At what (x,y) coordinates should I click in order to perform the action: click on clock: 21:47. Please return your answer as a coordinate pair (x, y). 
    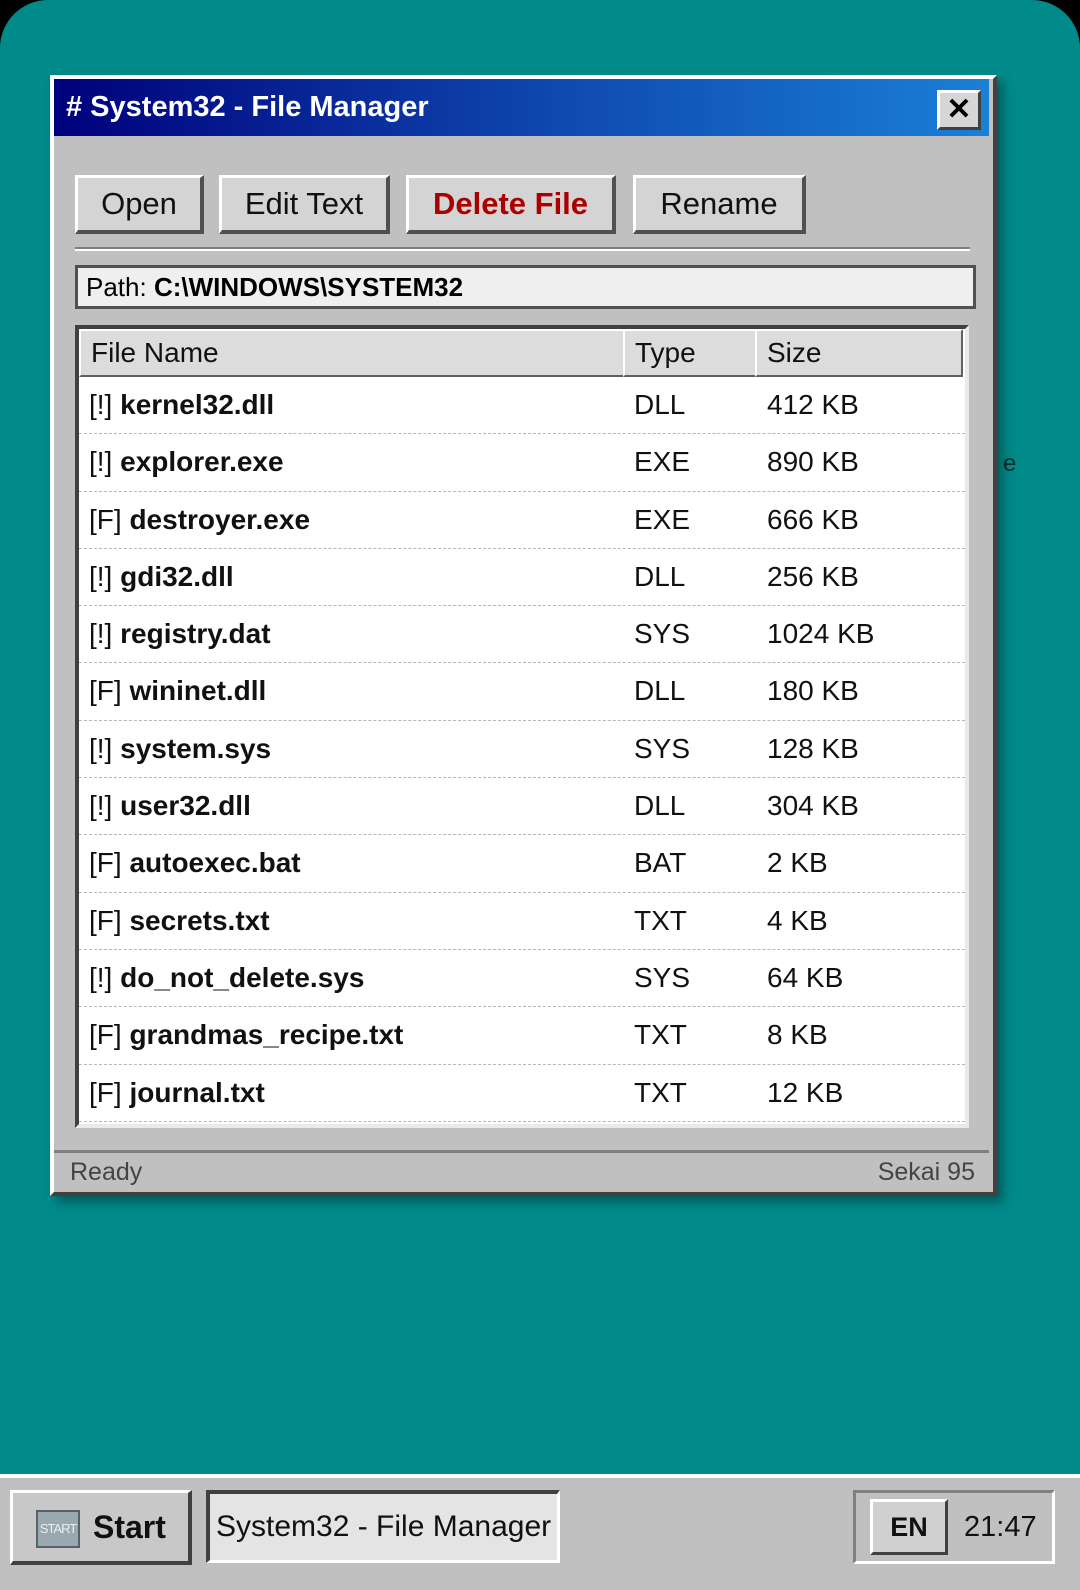
    Looking at the image, I should click on (1000, 1527).